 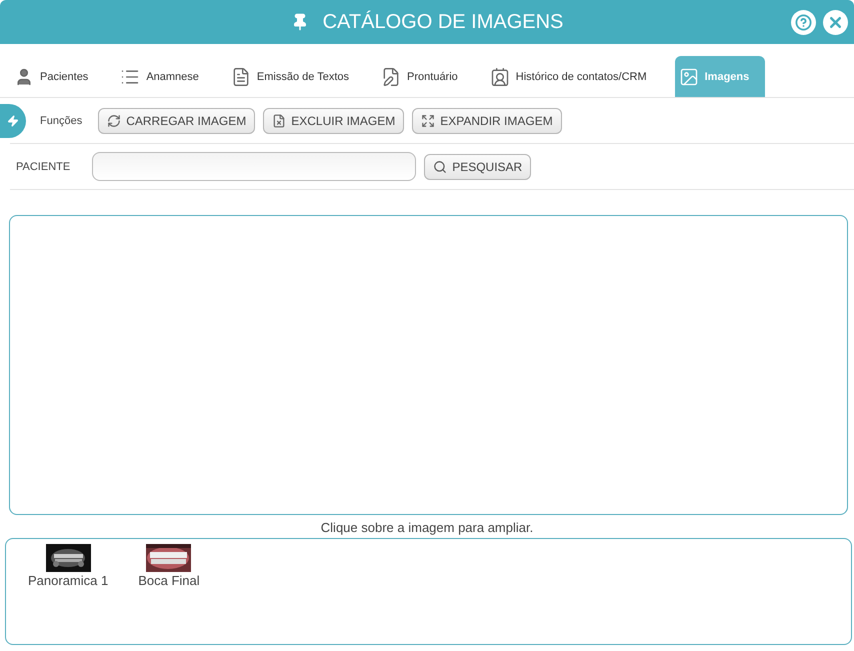 I want to click on thumbnail-caption: Panoramica 1, so click(x=68, y=580).